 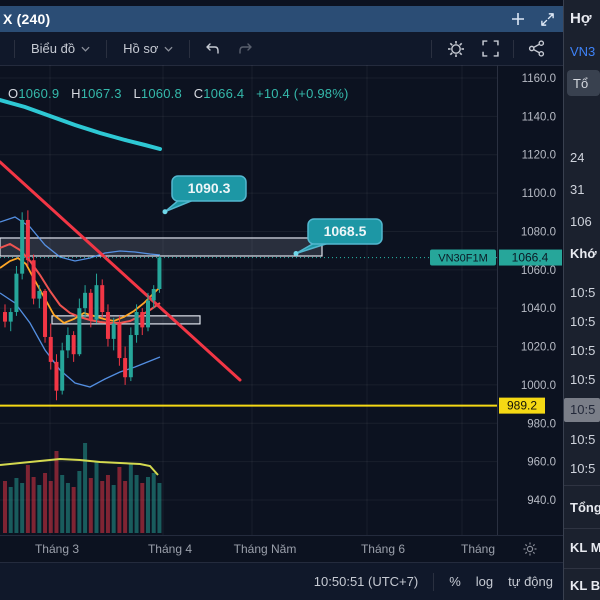 I want to click on menu-profile: Hồ sơ, so click(x=148, y=48).